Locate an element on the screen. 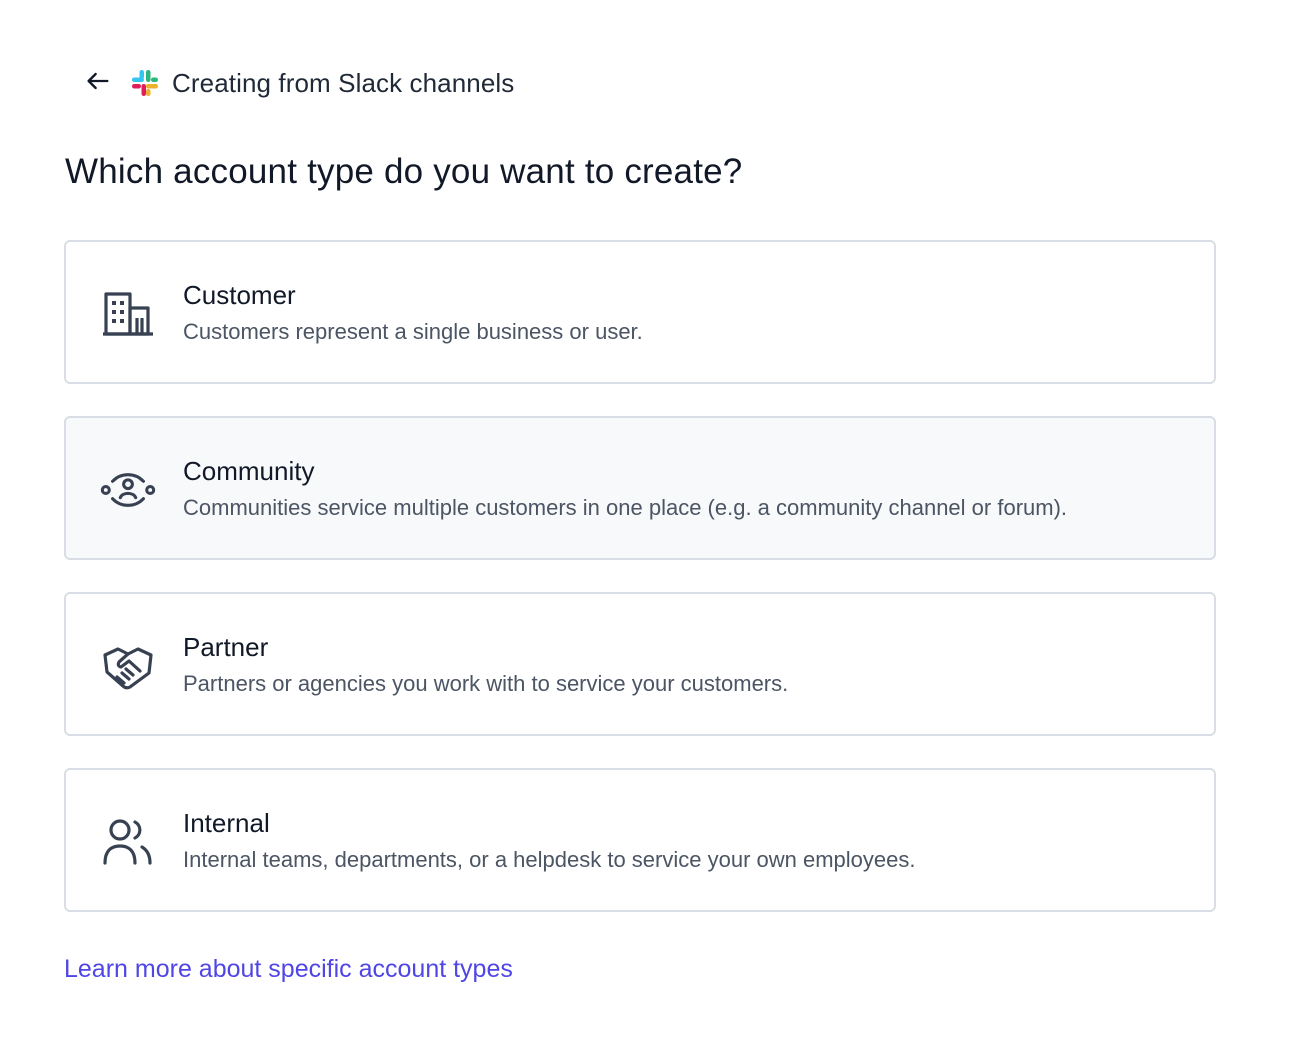  page-breadcrumb-title: Creating from Slack channels is located at coordinates (343, 82).